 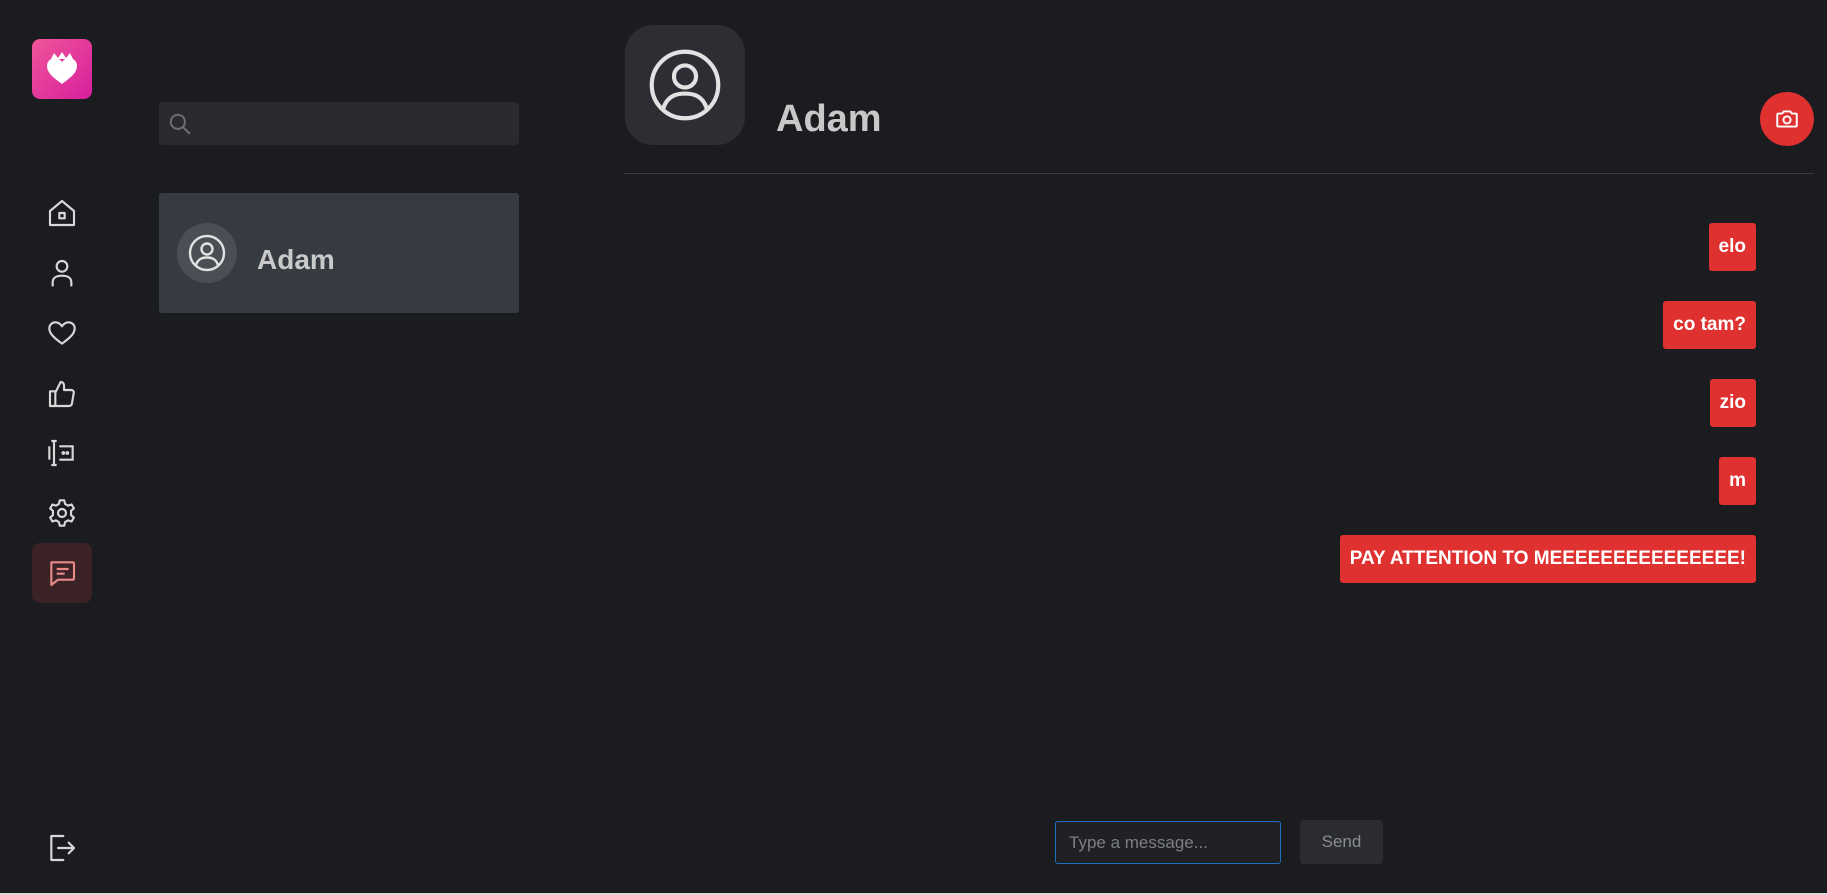 I want to click on message-bubble: elo, so click(x=1732, y=247).